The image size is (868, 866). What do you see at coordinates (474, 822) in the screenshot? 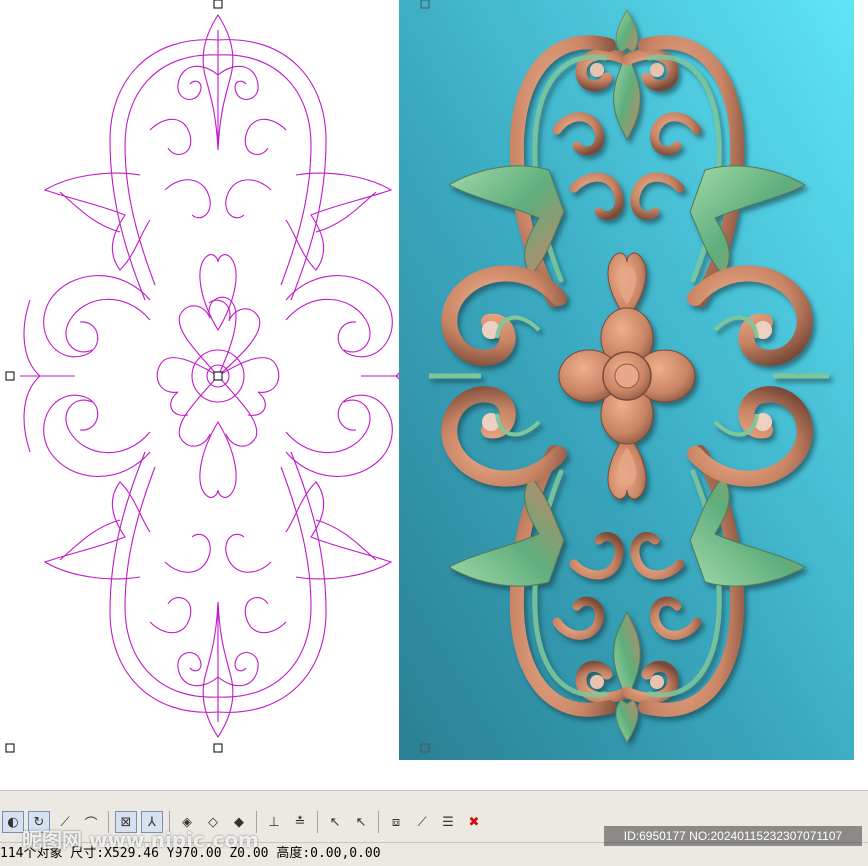
I see `close-icon: ✖` at bounding box center [474, 822].